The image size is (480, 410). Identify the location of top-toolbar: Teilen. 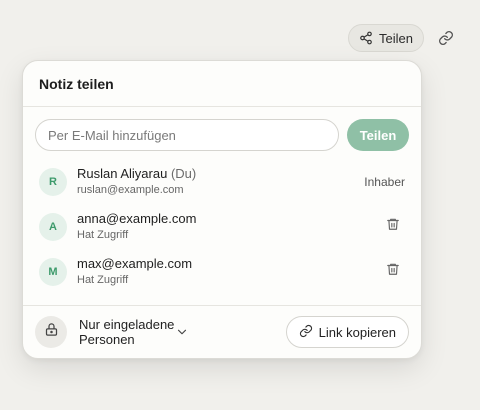
(403, 38).